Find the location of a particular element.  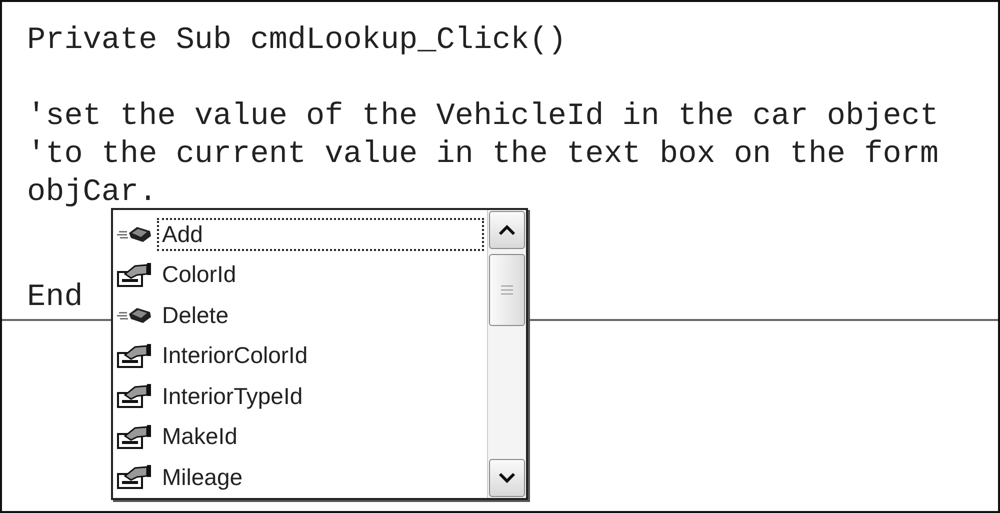

code-line: 'set the value of the VehicleId in the car object is located at coordinates (483, 117).